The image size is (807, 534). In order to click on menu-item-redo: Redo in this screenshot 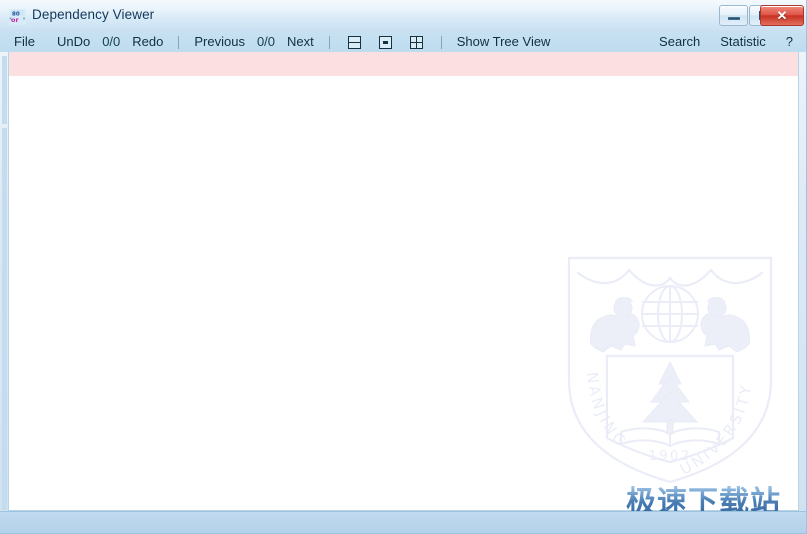, I will do `click(147, 42)`.